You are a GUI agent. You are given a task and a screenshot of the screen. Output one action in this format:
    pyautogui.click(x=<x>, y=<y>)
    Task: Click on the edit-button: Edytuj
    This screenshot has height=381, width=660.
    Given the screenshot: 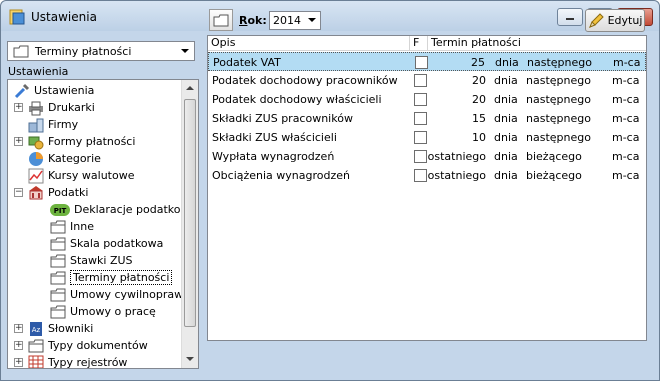 What is the action you would take?
    pyautogui.click(x=615, y=20)
    